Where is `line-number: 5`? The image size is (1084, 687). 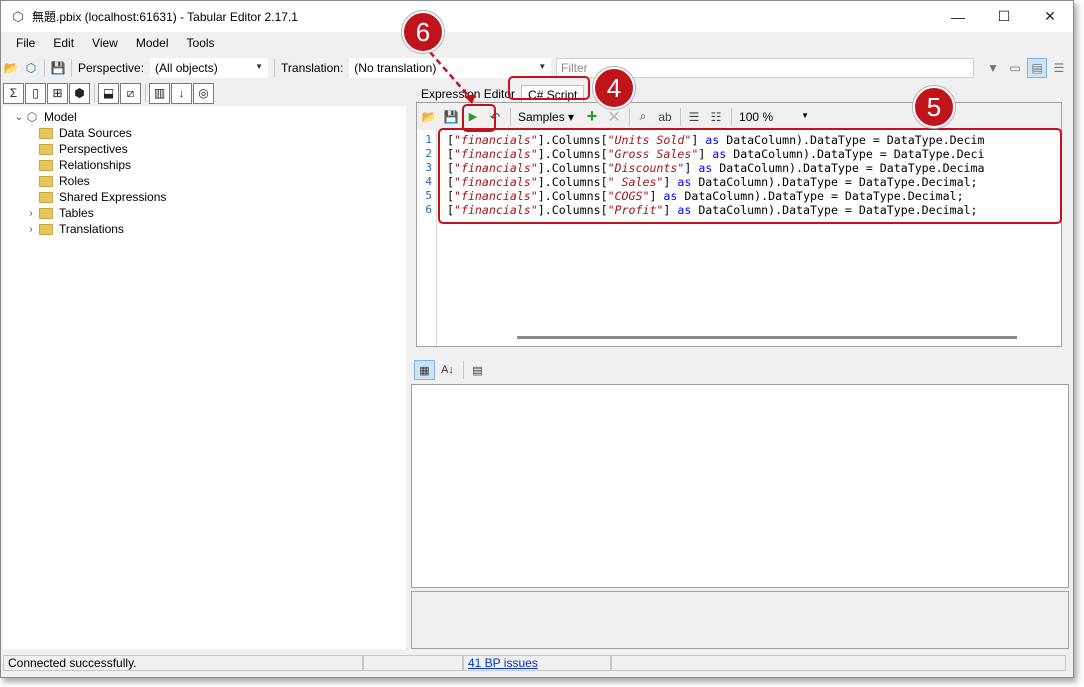
line-number: 5 is located at coordinates (428, 195).